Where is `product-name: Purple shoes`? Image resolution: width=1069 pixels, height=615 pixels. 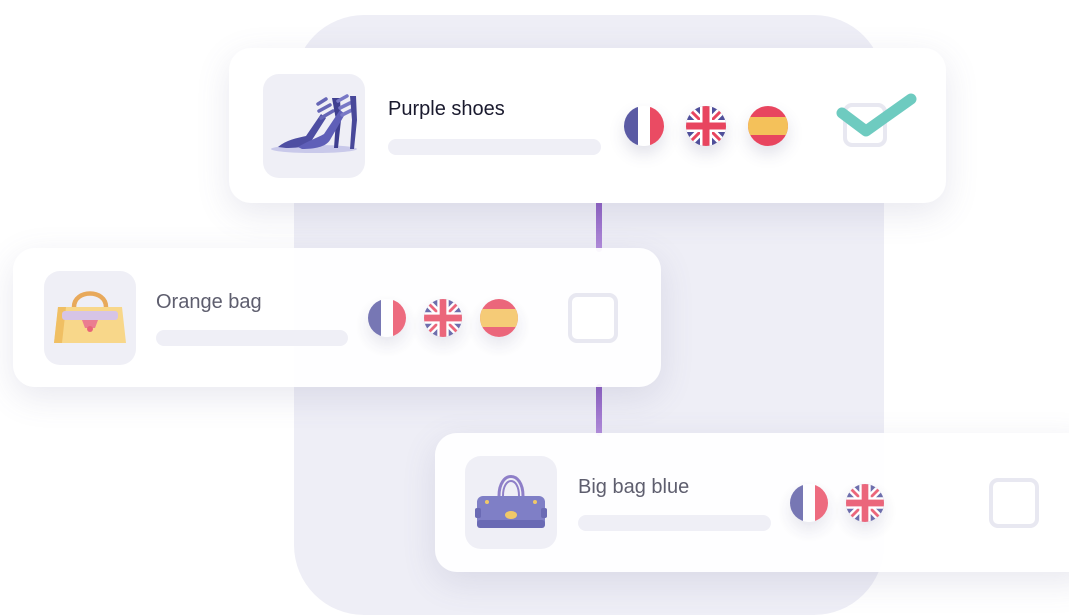 product-name: Purple shoes is located at coordinates (446, 109).